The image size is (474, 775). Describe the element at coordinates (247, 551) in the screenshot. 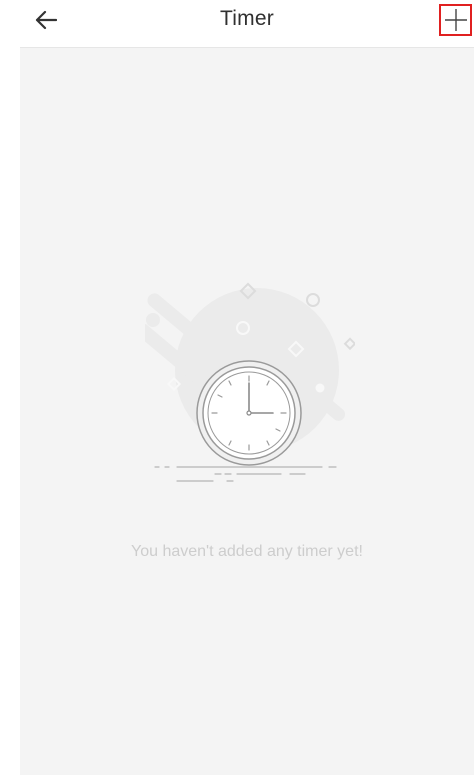

I see `empty-state-message: You haven't added any timer yet!` at that location.